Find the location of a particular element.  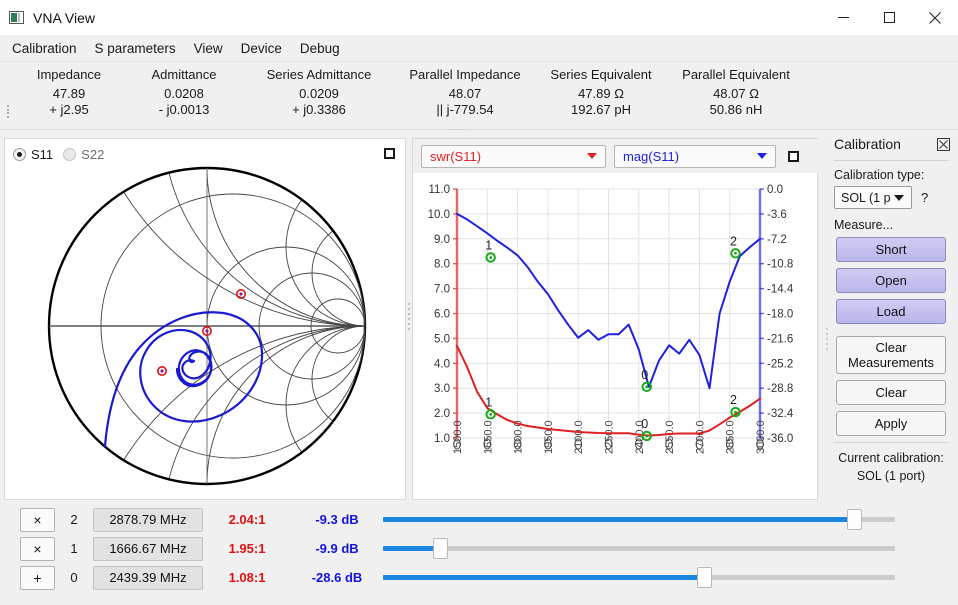

svg-text: 7.0 is located at coordinates (442, 290).